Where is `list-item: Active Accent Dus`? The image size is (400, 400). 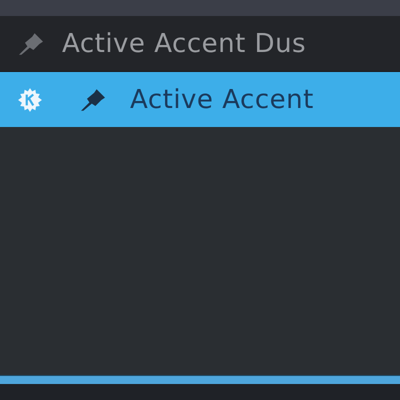 list-item: Active Accent Dus is located at coordinates (200, 44).